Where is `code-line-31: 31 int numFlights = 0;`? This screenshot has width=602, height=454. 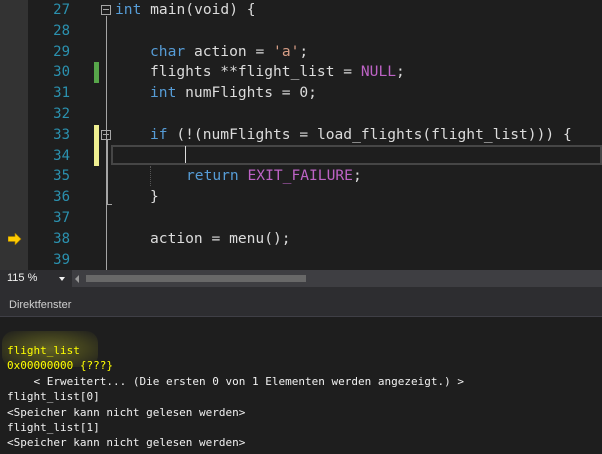
code-line-31: 31 int numFlights = 0; is located at coordinates (301, 93).